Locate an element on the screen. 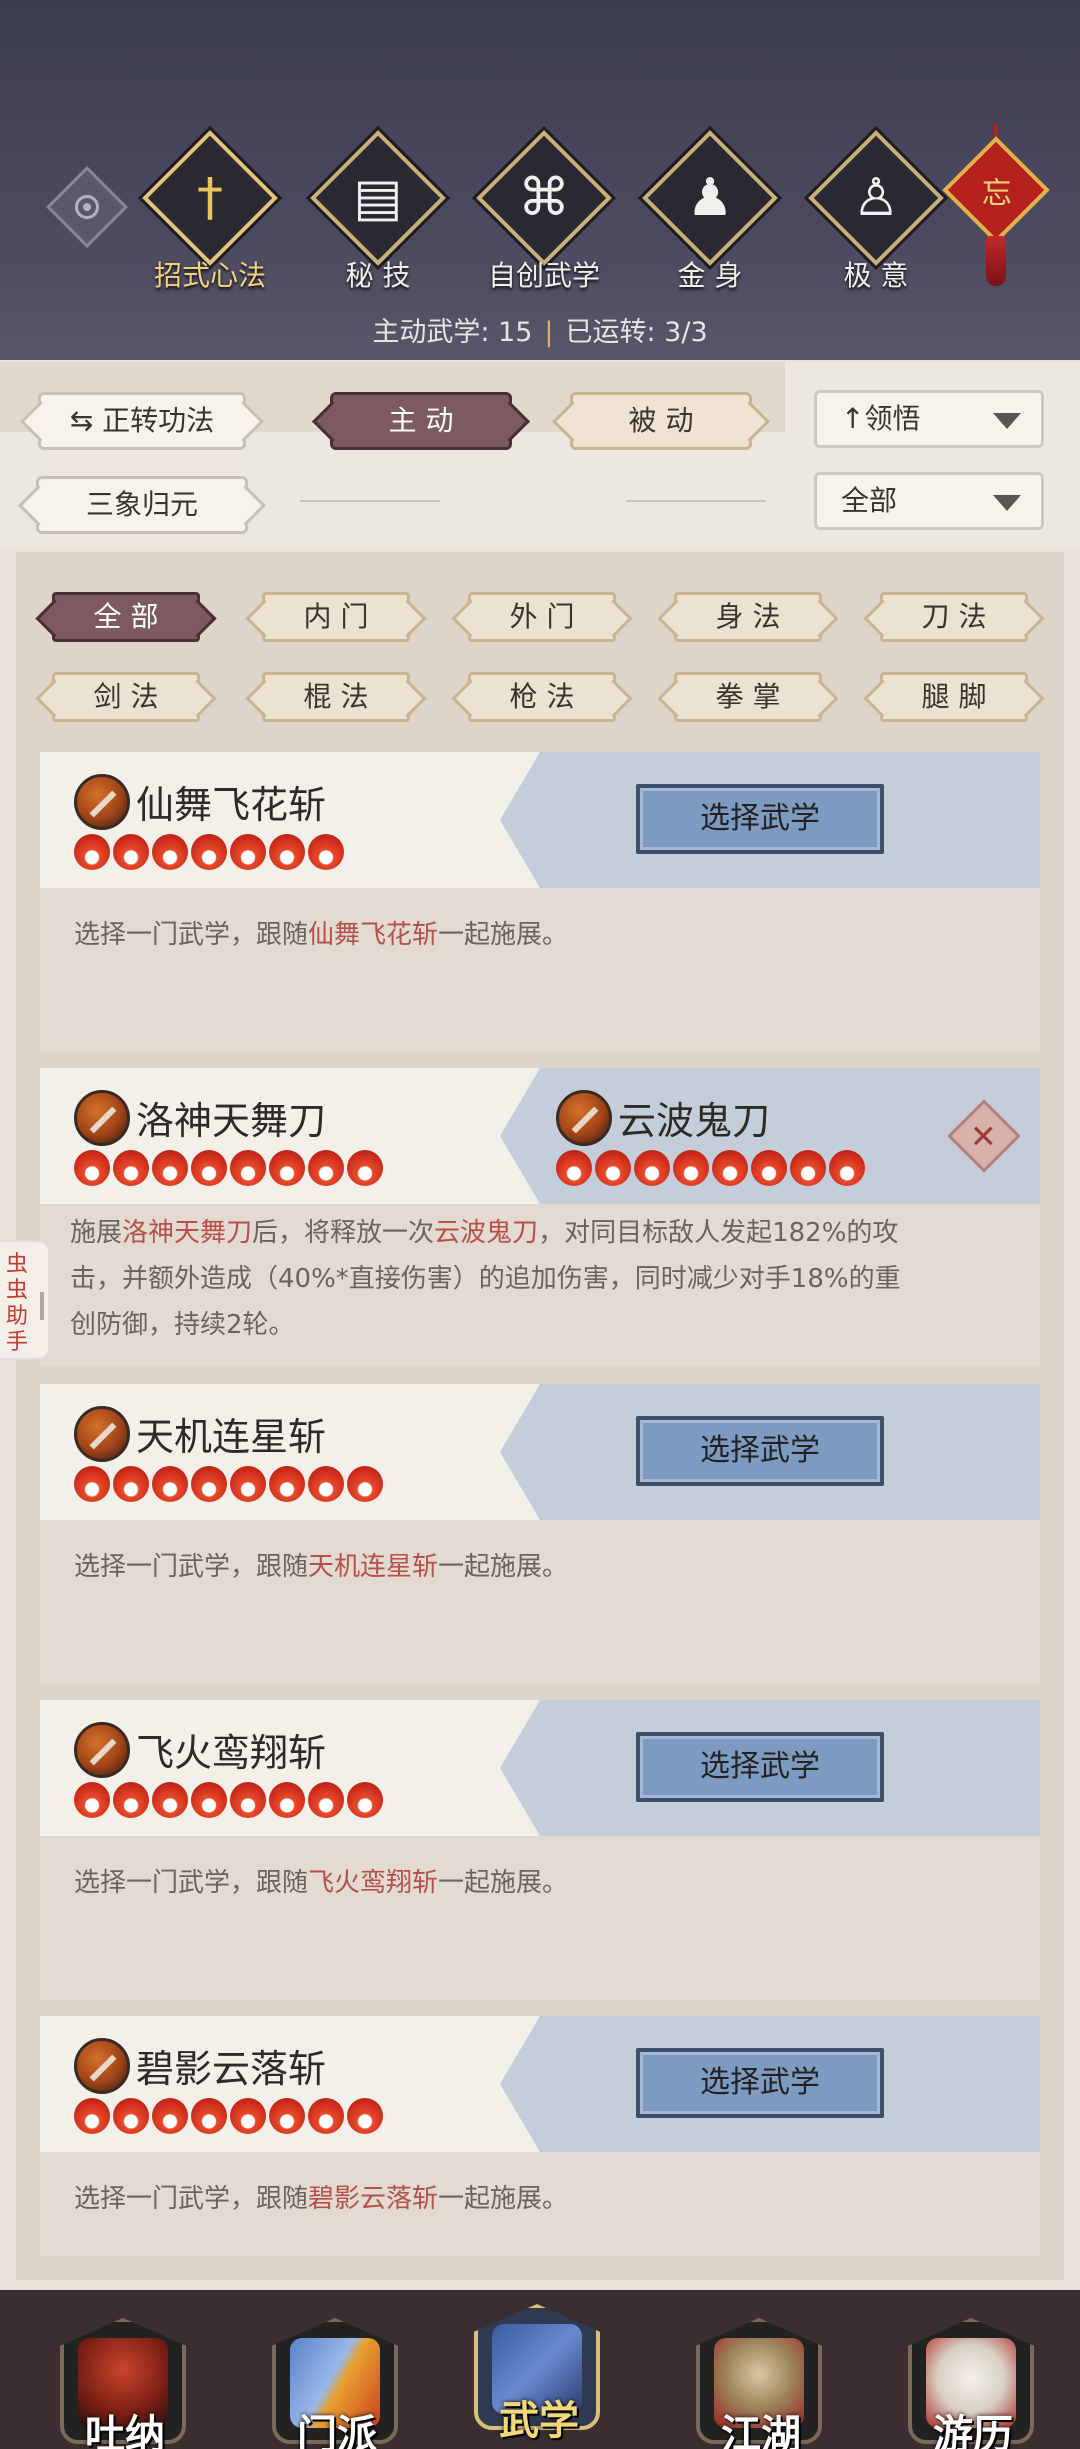 This screenshot has width=1080, height=2449. assistant-label: 虫虫助手 is located at coordinates (17, 1303).